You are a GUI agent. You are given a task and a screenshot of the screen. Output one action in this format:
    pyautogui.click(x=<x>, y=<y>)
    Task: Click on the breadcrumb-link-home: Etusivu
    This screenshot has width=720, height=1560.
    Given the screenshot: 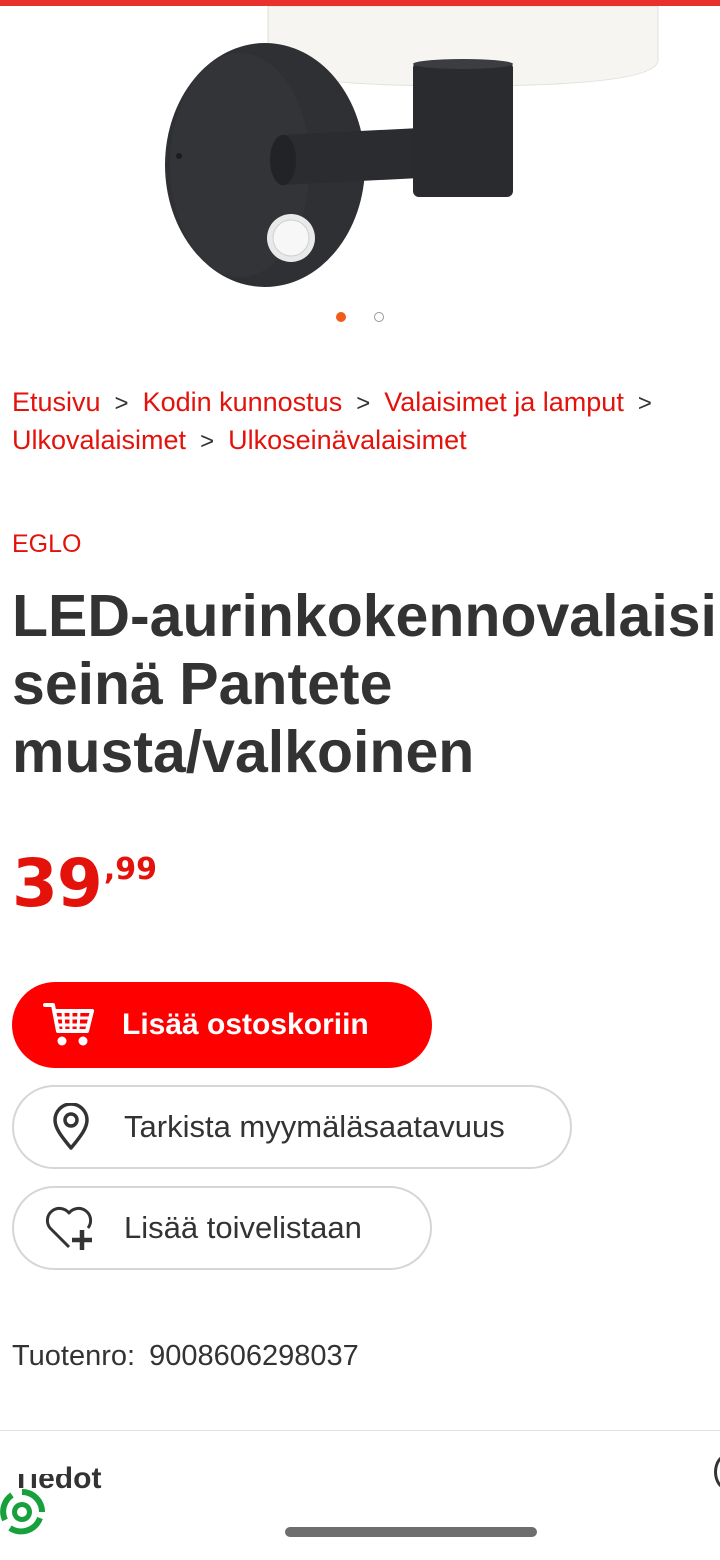 What is the action you would take?
    pyautogui.click(x=56, y=402)
    